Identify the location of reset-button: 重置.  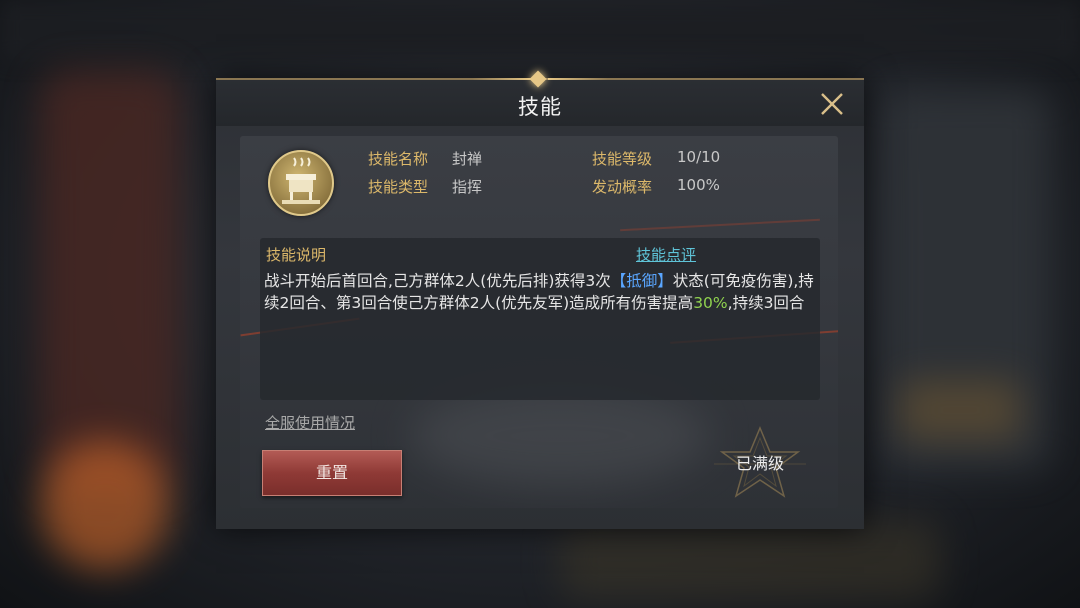
(332, 473).